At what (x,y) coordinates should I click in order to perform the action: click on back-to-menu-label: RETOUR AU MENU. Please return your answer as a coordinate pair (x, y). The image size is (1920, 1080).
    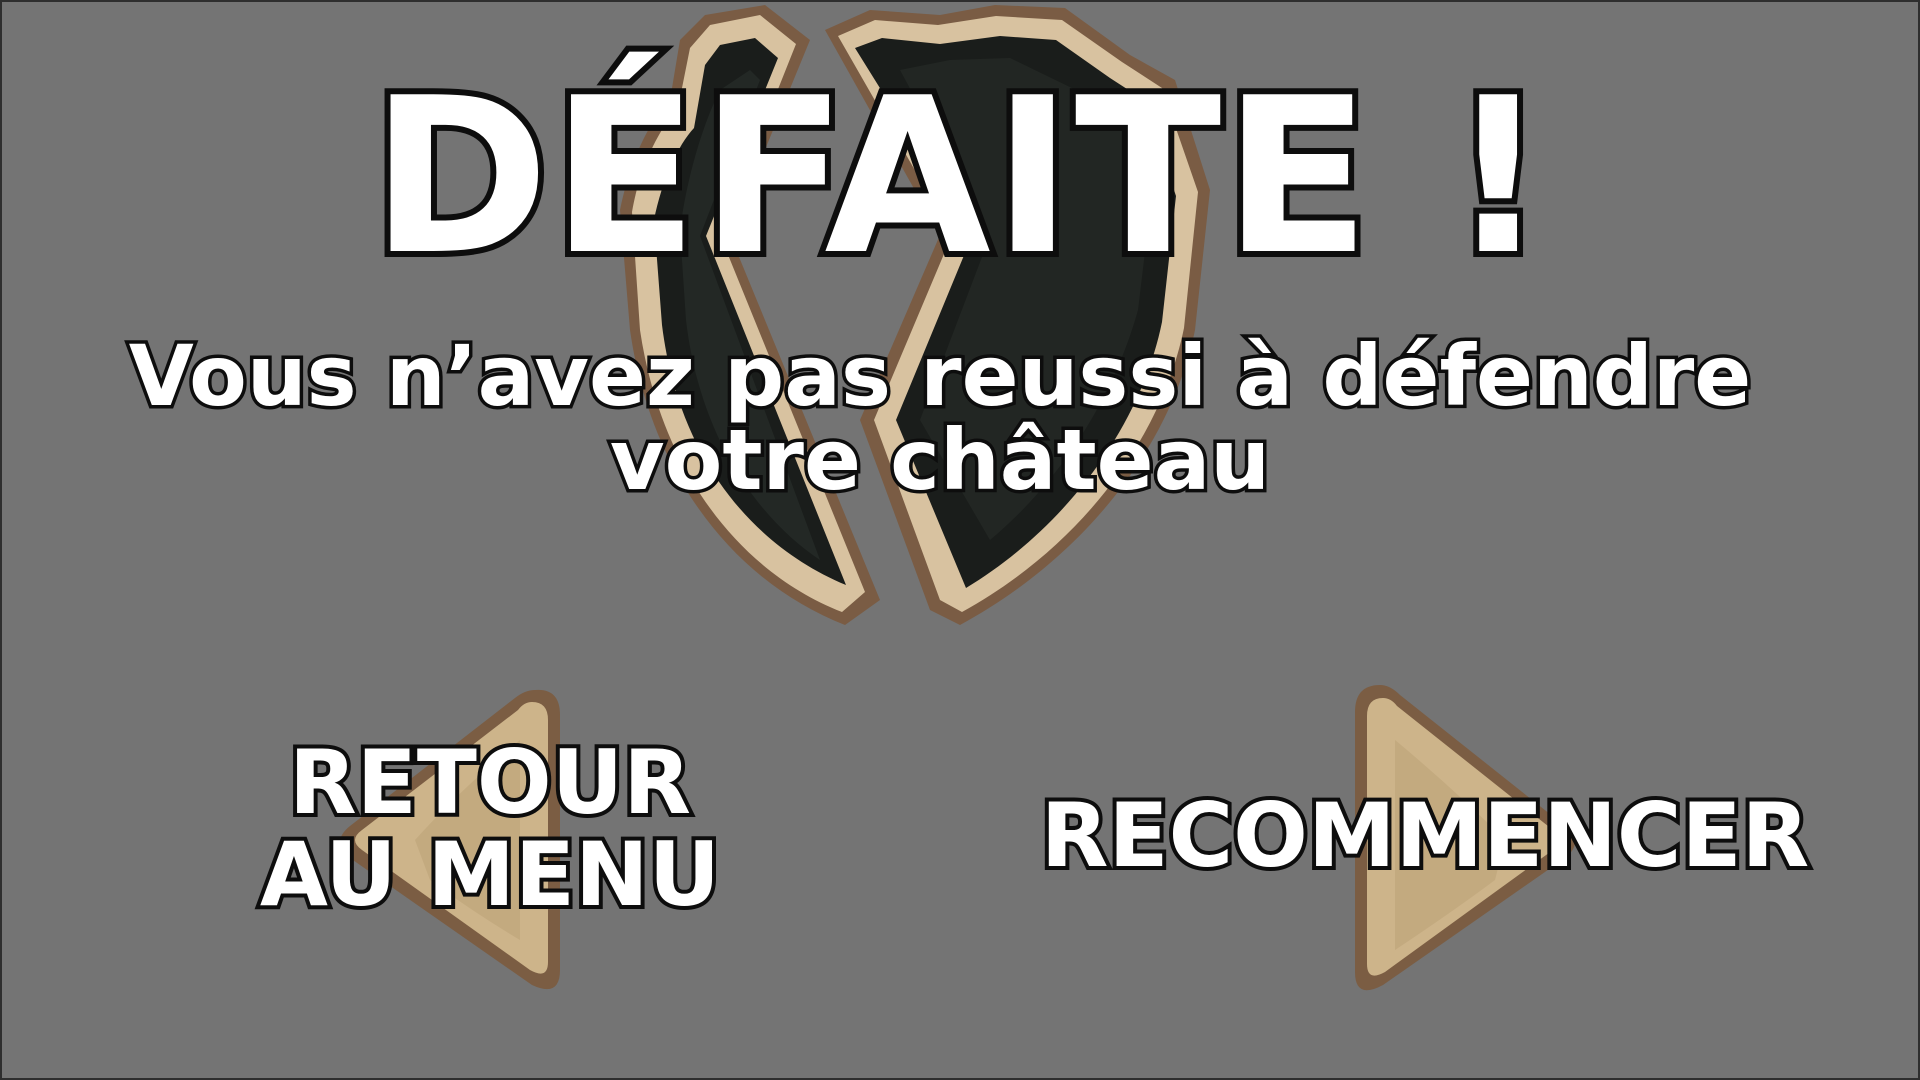
    Looking at the image, I should click on (490, 828).